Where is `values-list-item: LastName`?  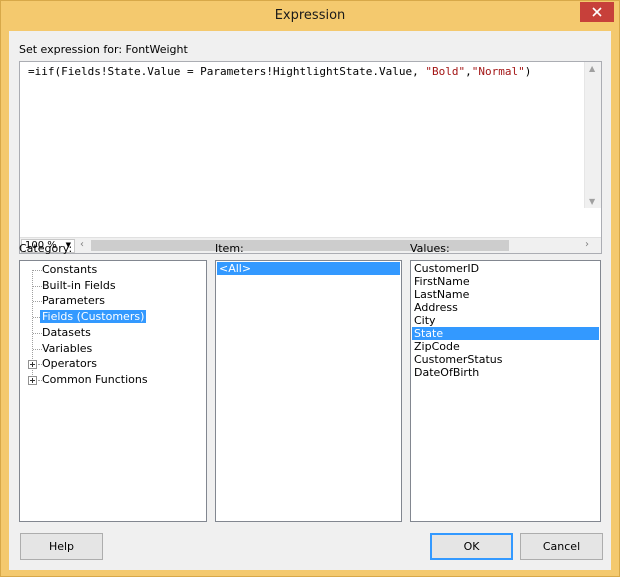
values-list-item: LastName is located at coordinates (505, 294).